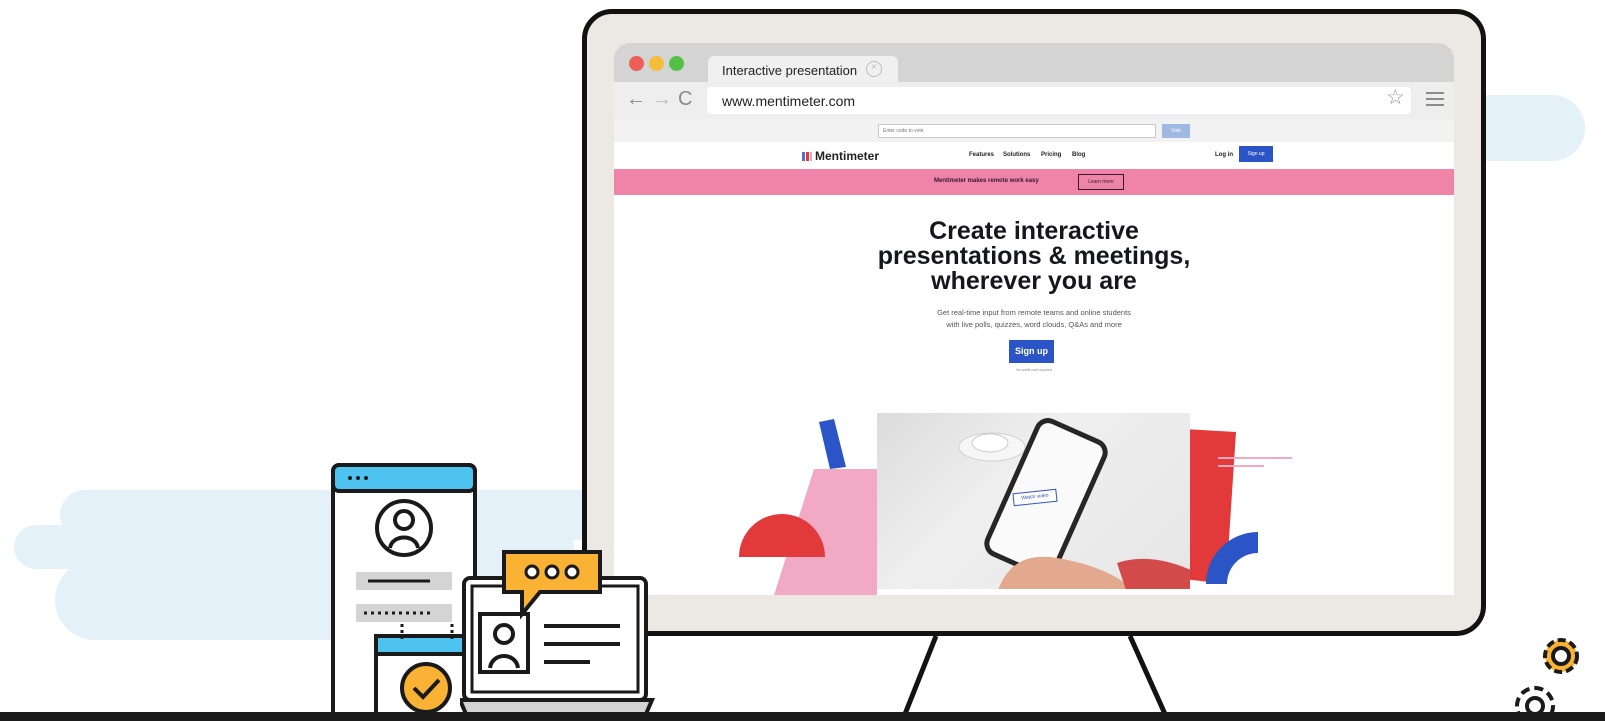 The width and height of the screenshot is (1605, 721). I want to click on vote-code-input: Enter code to vote, so click(1017, 131).